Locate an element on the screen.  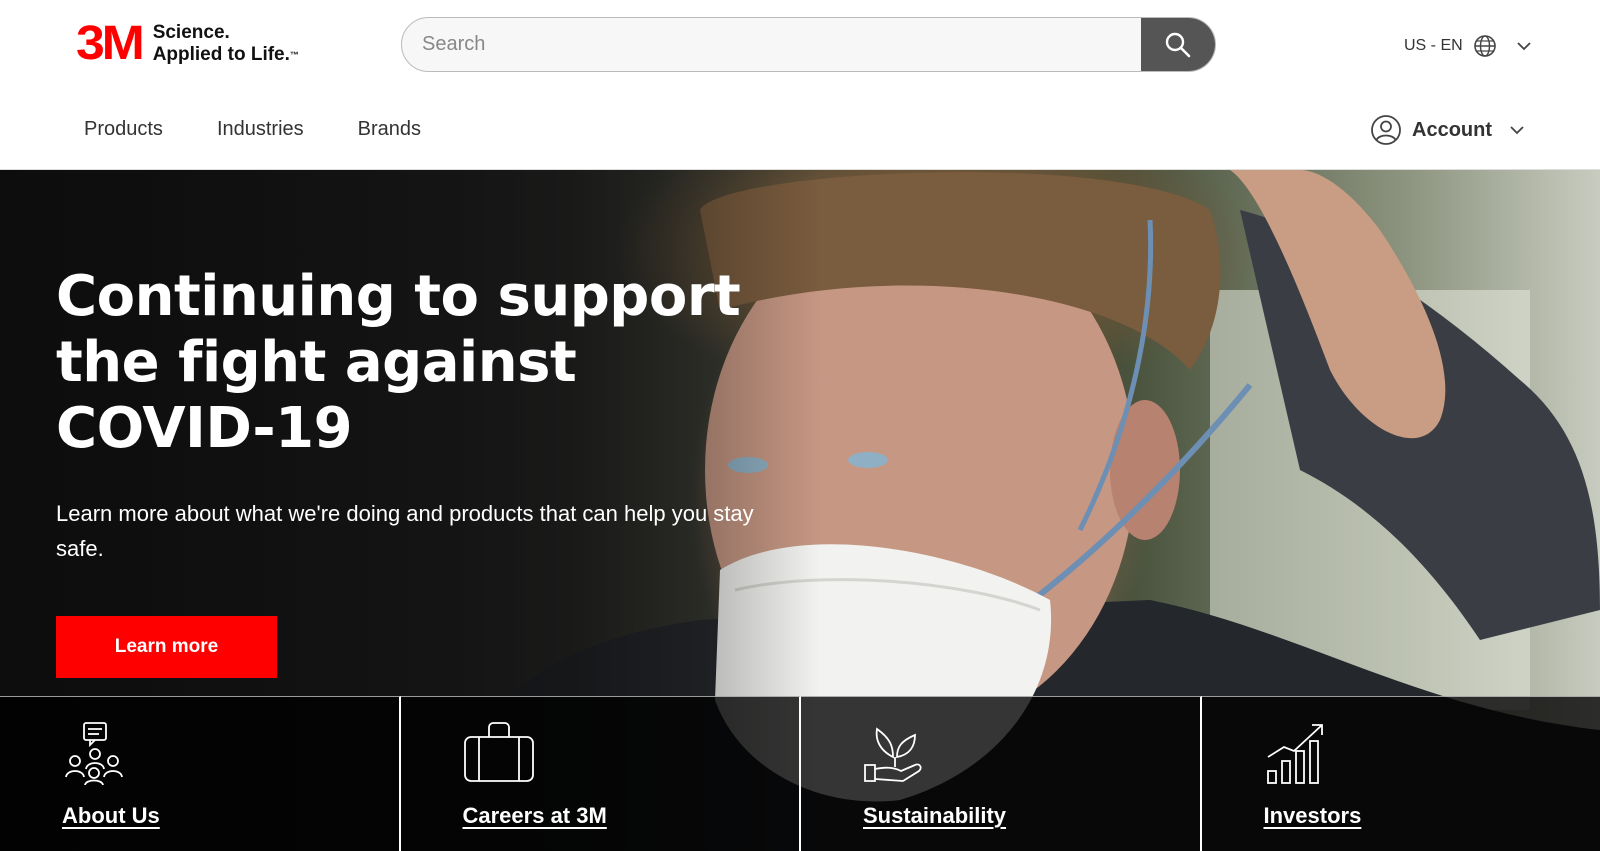
growth-chart-icon is located at coordinates (1294, 754).